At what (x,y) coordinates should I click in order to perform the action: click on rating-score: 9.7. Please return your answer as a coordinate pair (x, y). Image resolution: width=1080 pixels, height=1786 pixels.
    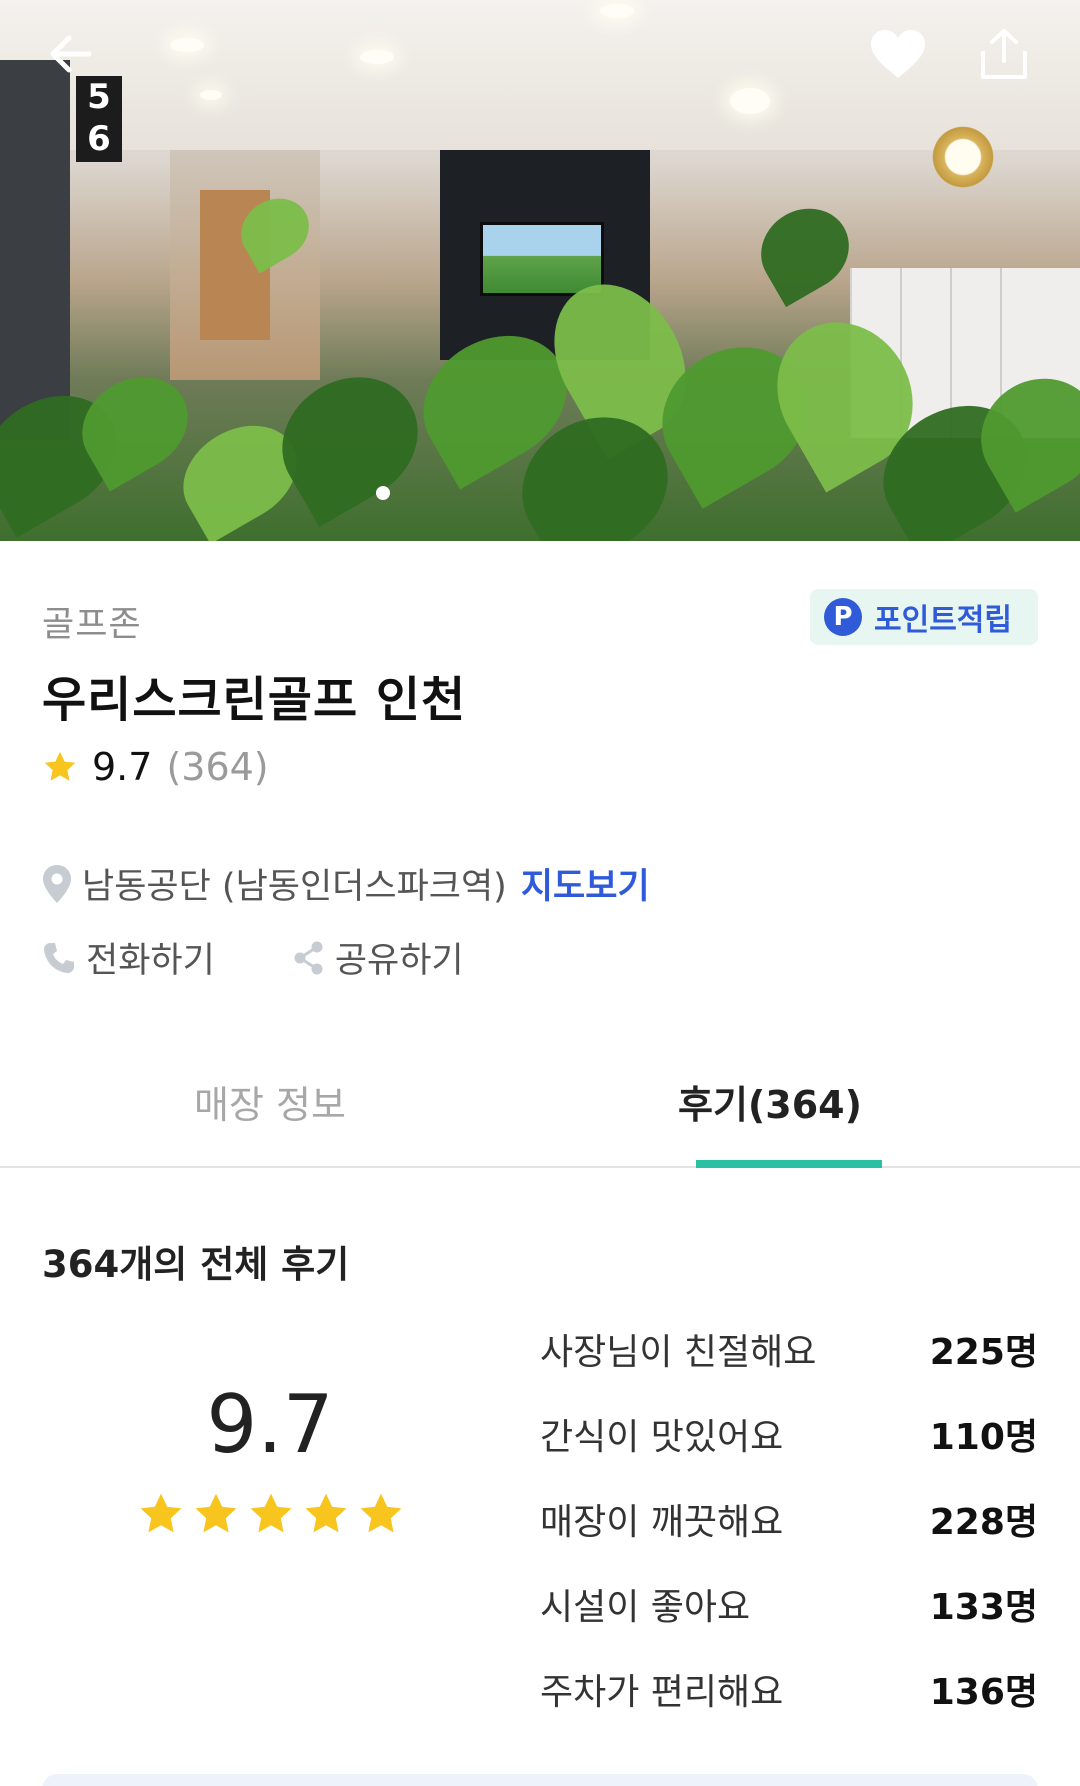
    Looking at the image, I should click on (122, 767).